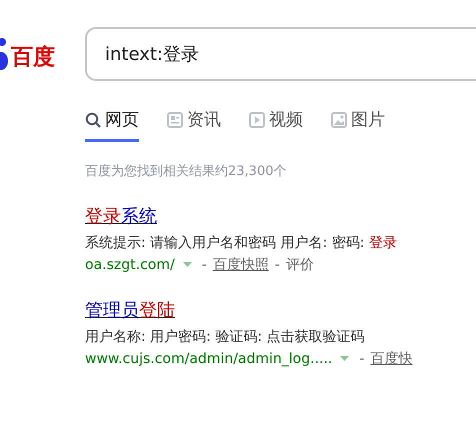  What do you see at coordinates (186, 171) in the screenshot?
I see `result-count: 百度为您找到相关结果约23,300个` at bounding box center [186, 171].